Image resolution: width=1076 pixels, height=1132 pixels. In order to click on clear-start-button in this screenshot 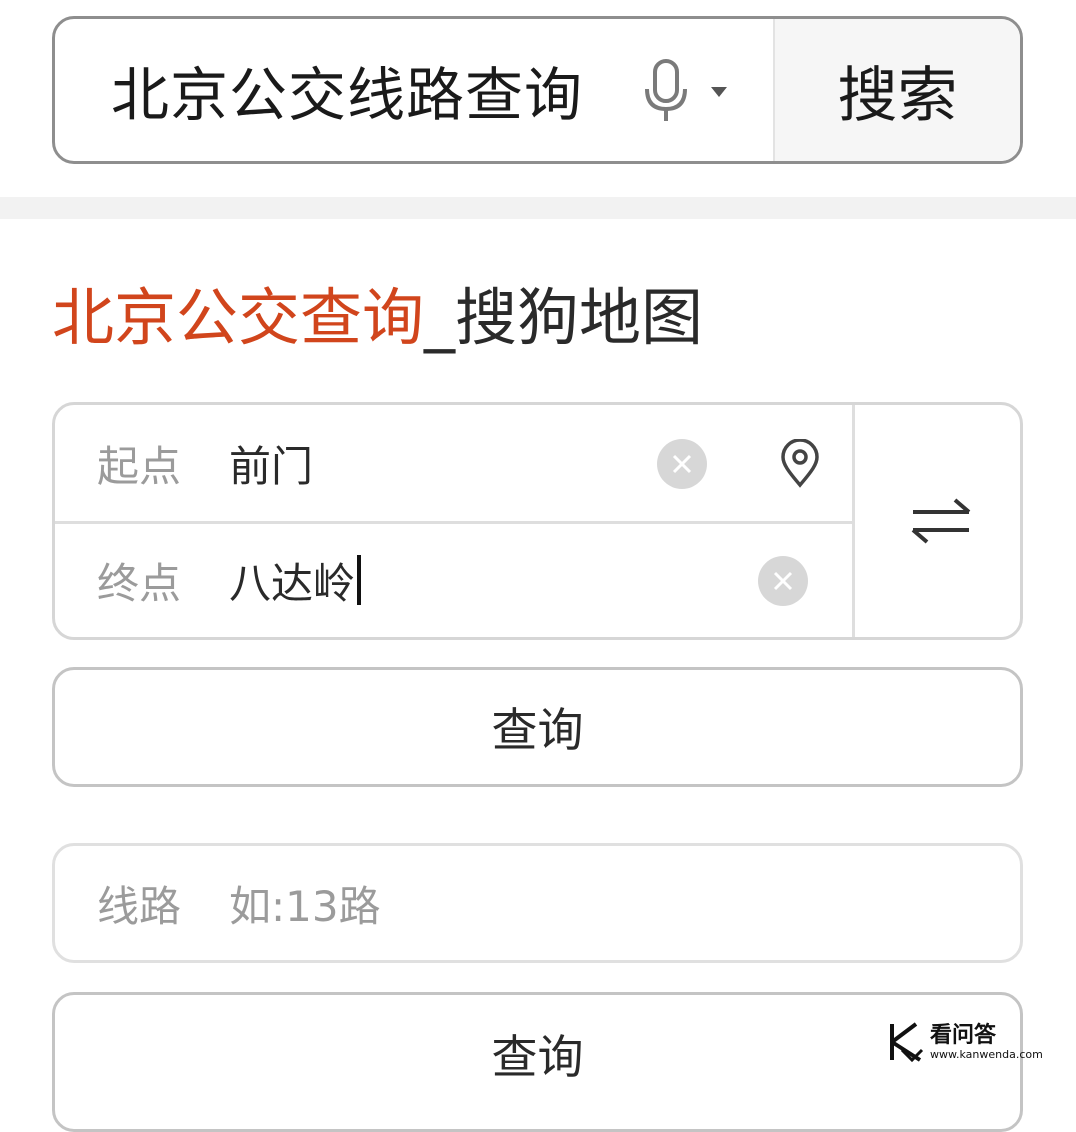, I will do `click(682, 464)`.